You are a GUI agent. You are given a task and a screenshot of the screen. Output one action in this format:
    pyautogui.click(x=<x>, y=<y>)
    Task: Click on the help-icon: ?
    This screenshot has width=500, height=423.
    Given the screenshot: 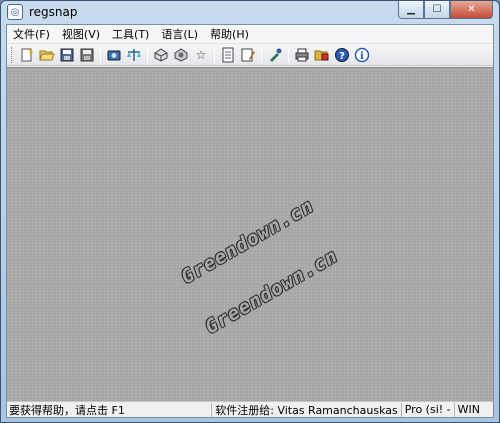 What is the action you would take?
    pyautogui.click(x=342, y=55)
    